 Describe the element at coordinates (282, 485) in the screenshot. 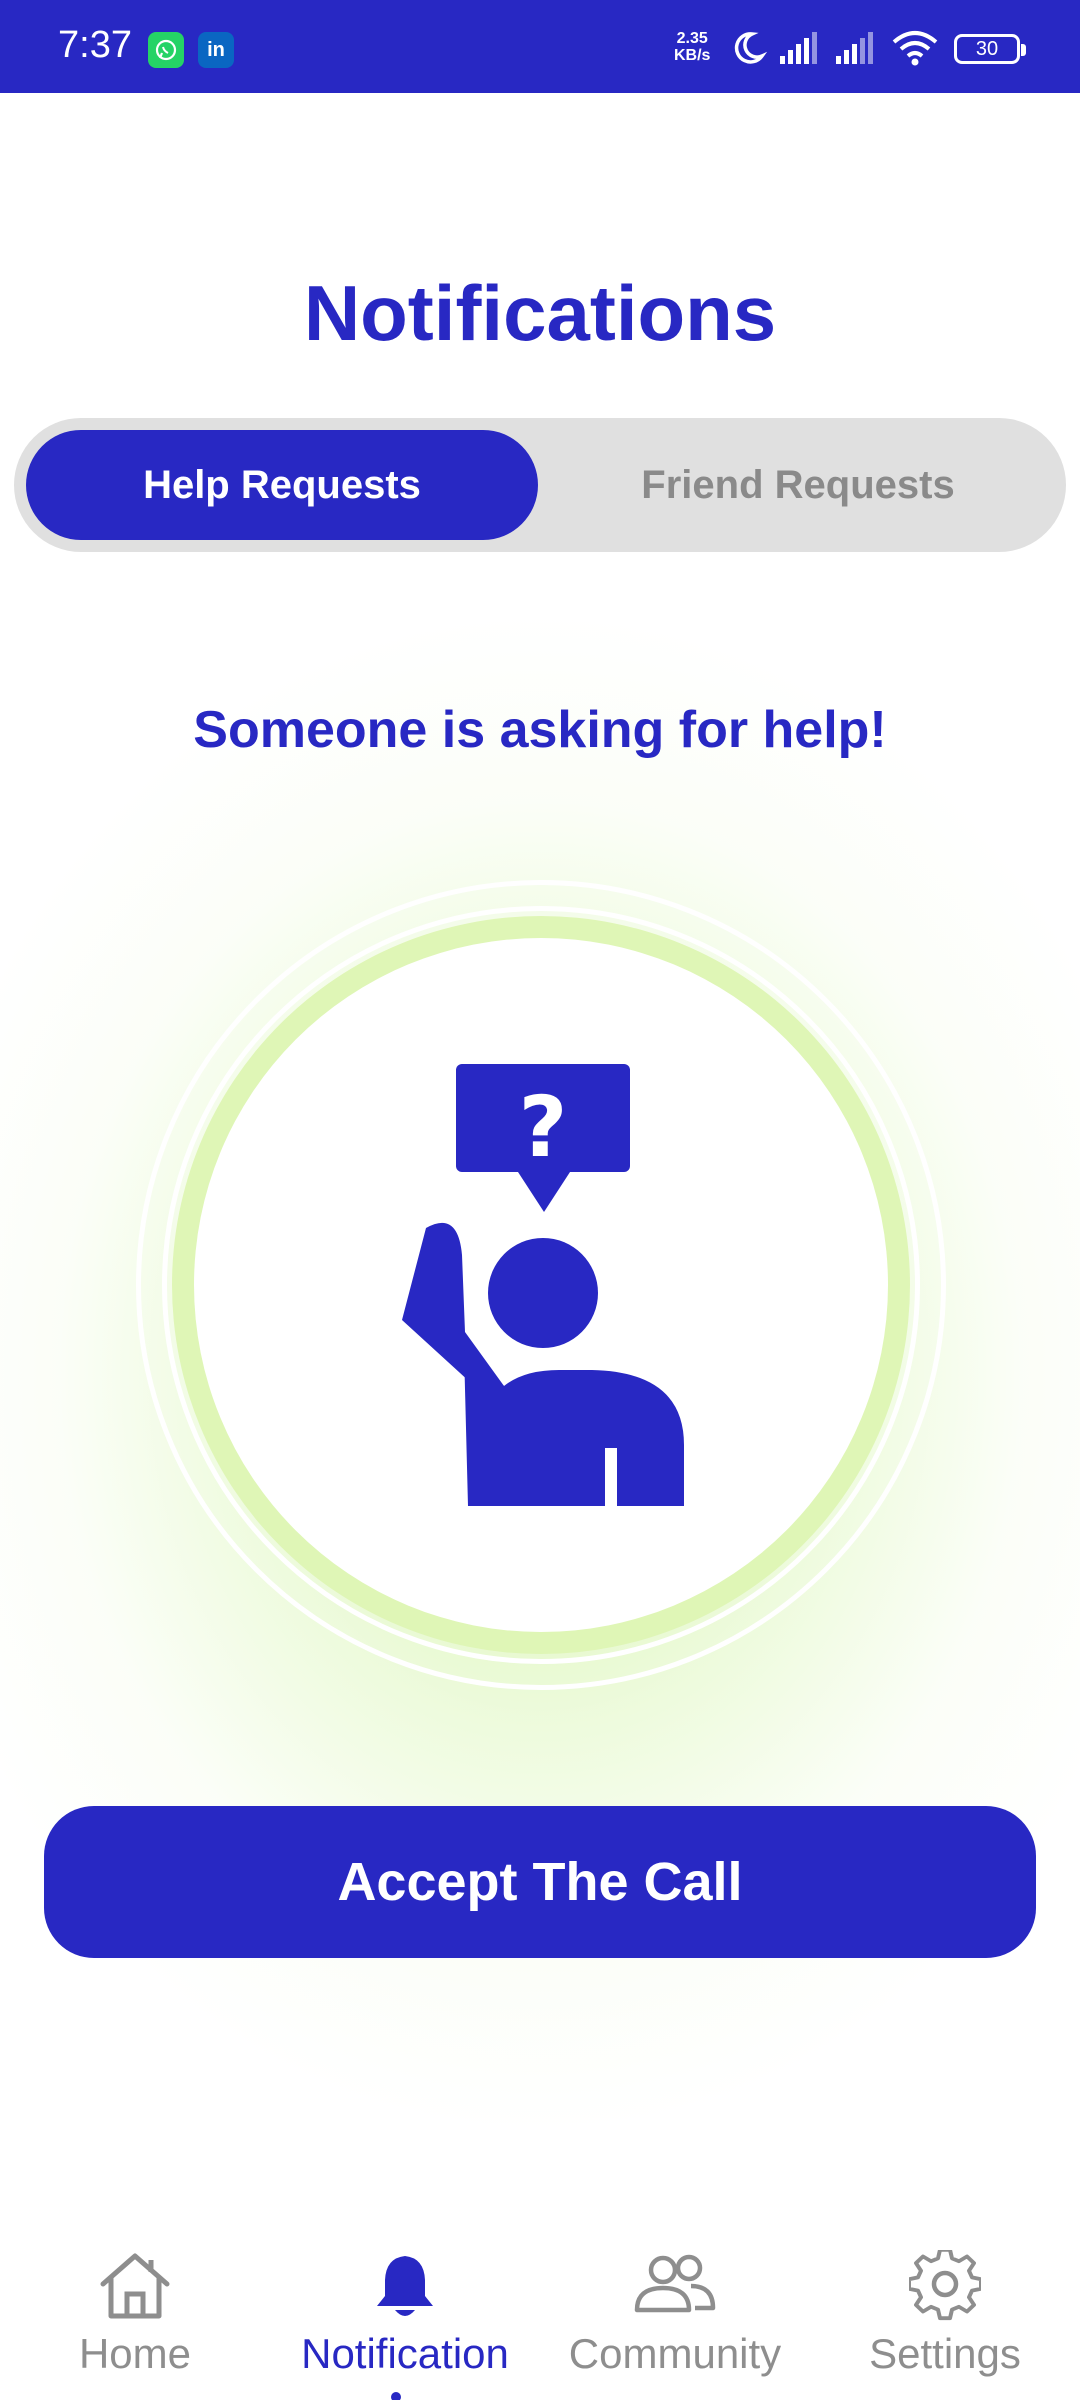

I see `tab-help-requests: Help Requests` at that location.